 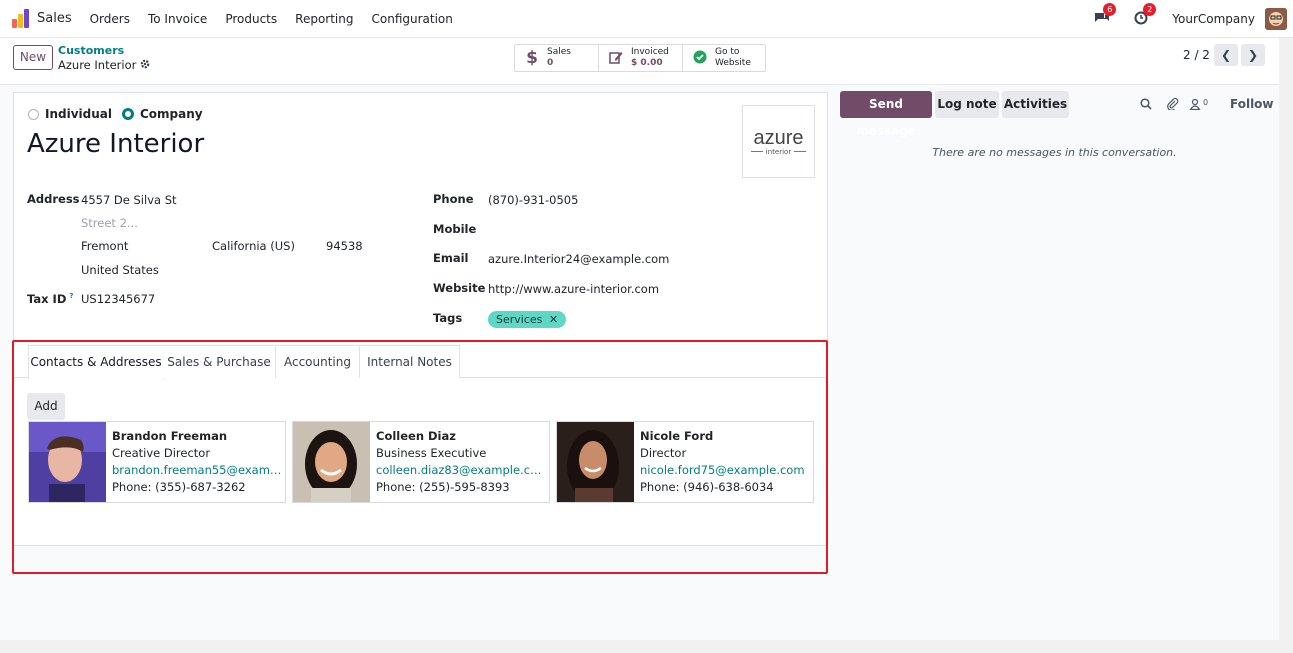 What do you see at coordinates (54, 18) in the screenshot?
I see `app-name: Sales` at bounding box center [54, 18].